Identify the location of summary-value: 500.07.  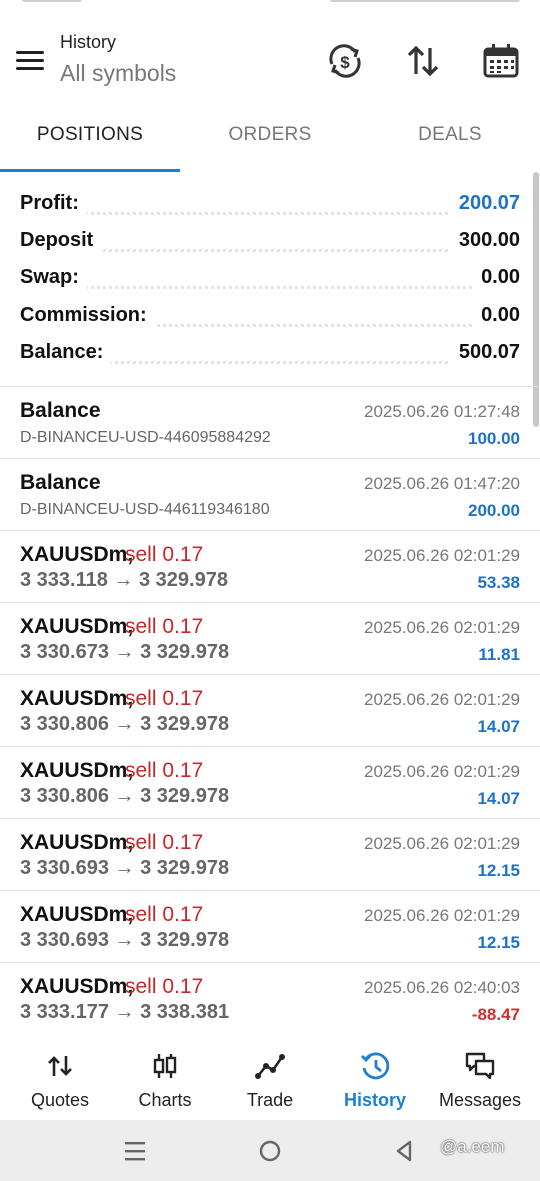
(485, 352).